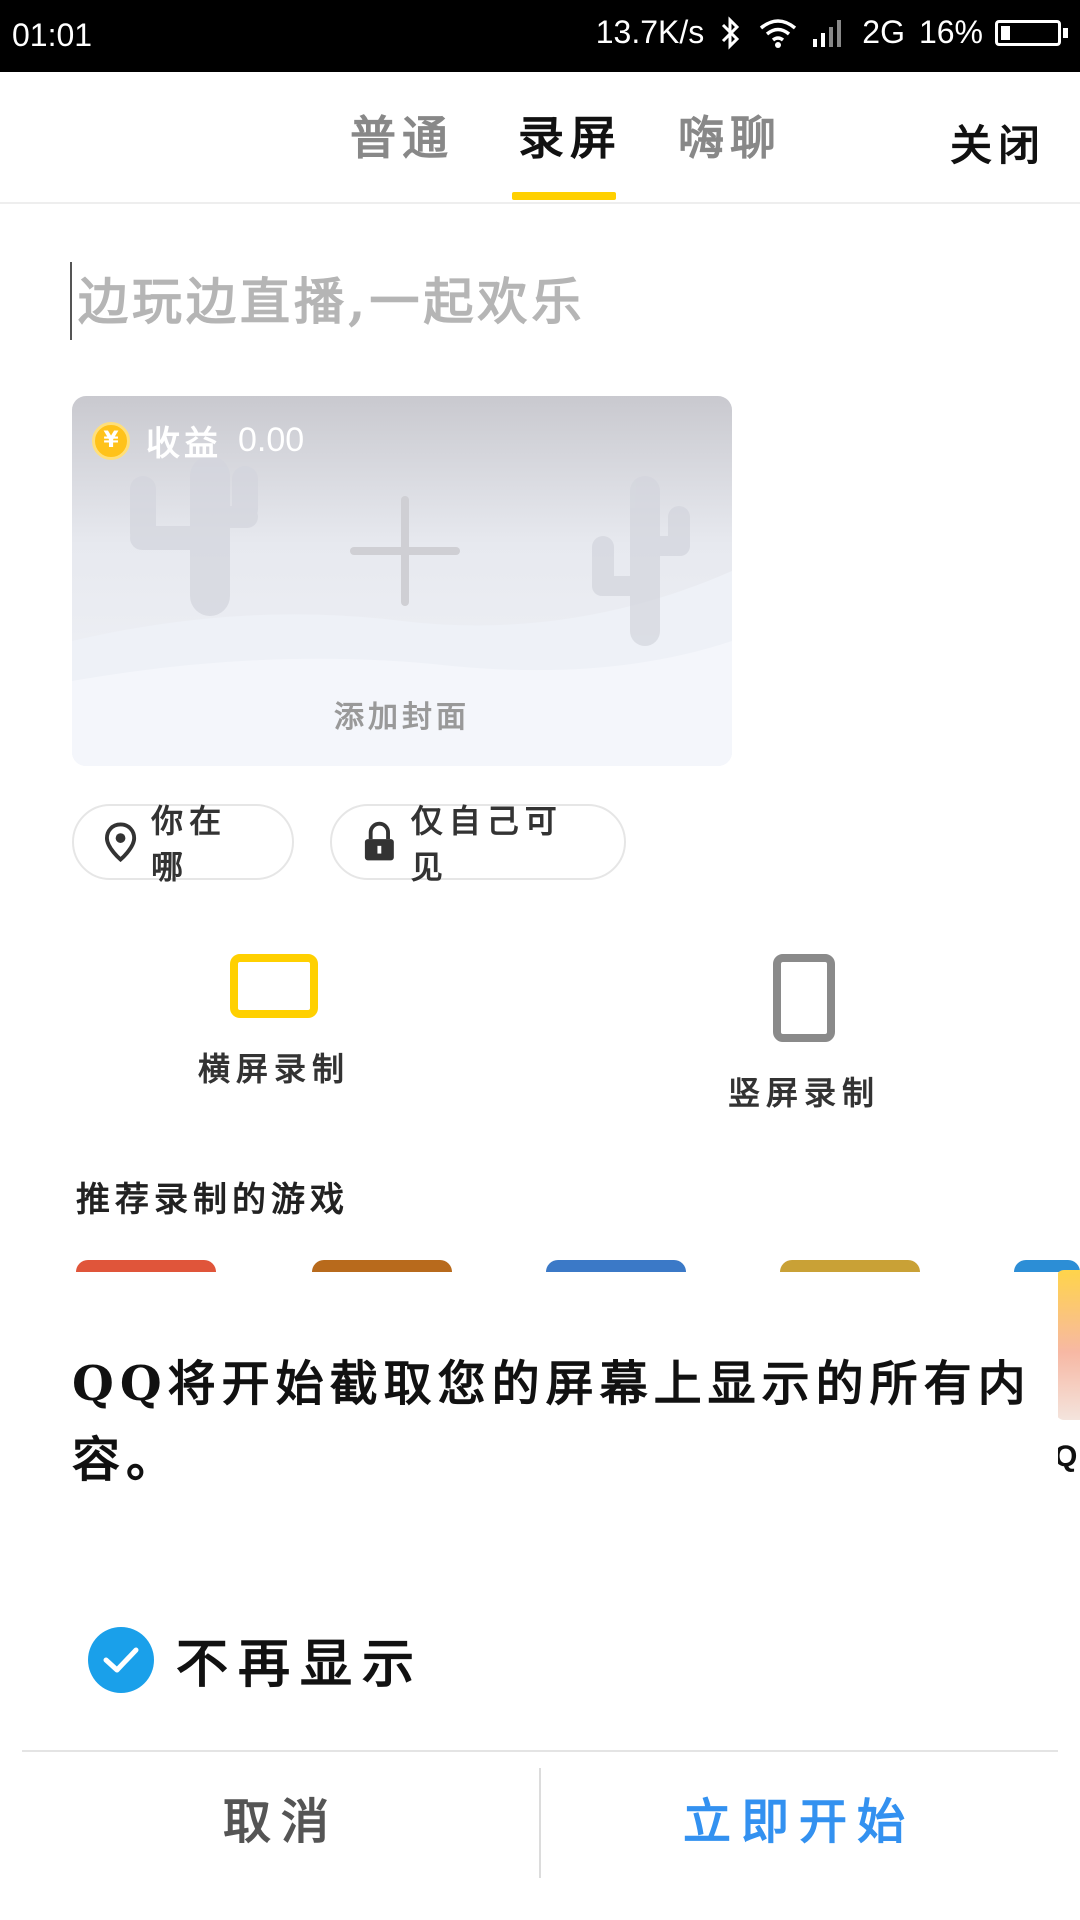 The image size is (1080, 1920). What do you see at coordinates (379, 841) in the screenshot?
I see `lock-icon` at bounding box center [379, 841].